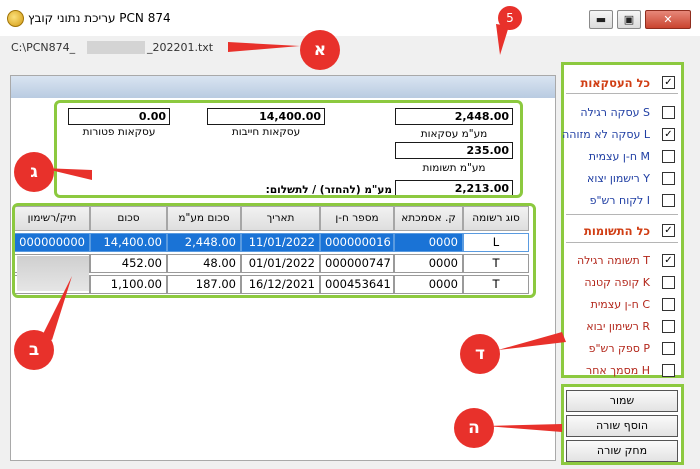 This screenshot has height=469, width=700. I want to click on annotation-aleph: א, so click(320, 50).